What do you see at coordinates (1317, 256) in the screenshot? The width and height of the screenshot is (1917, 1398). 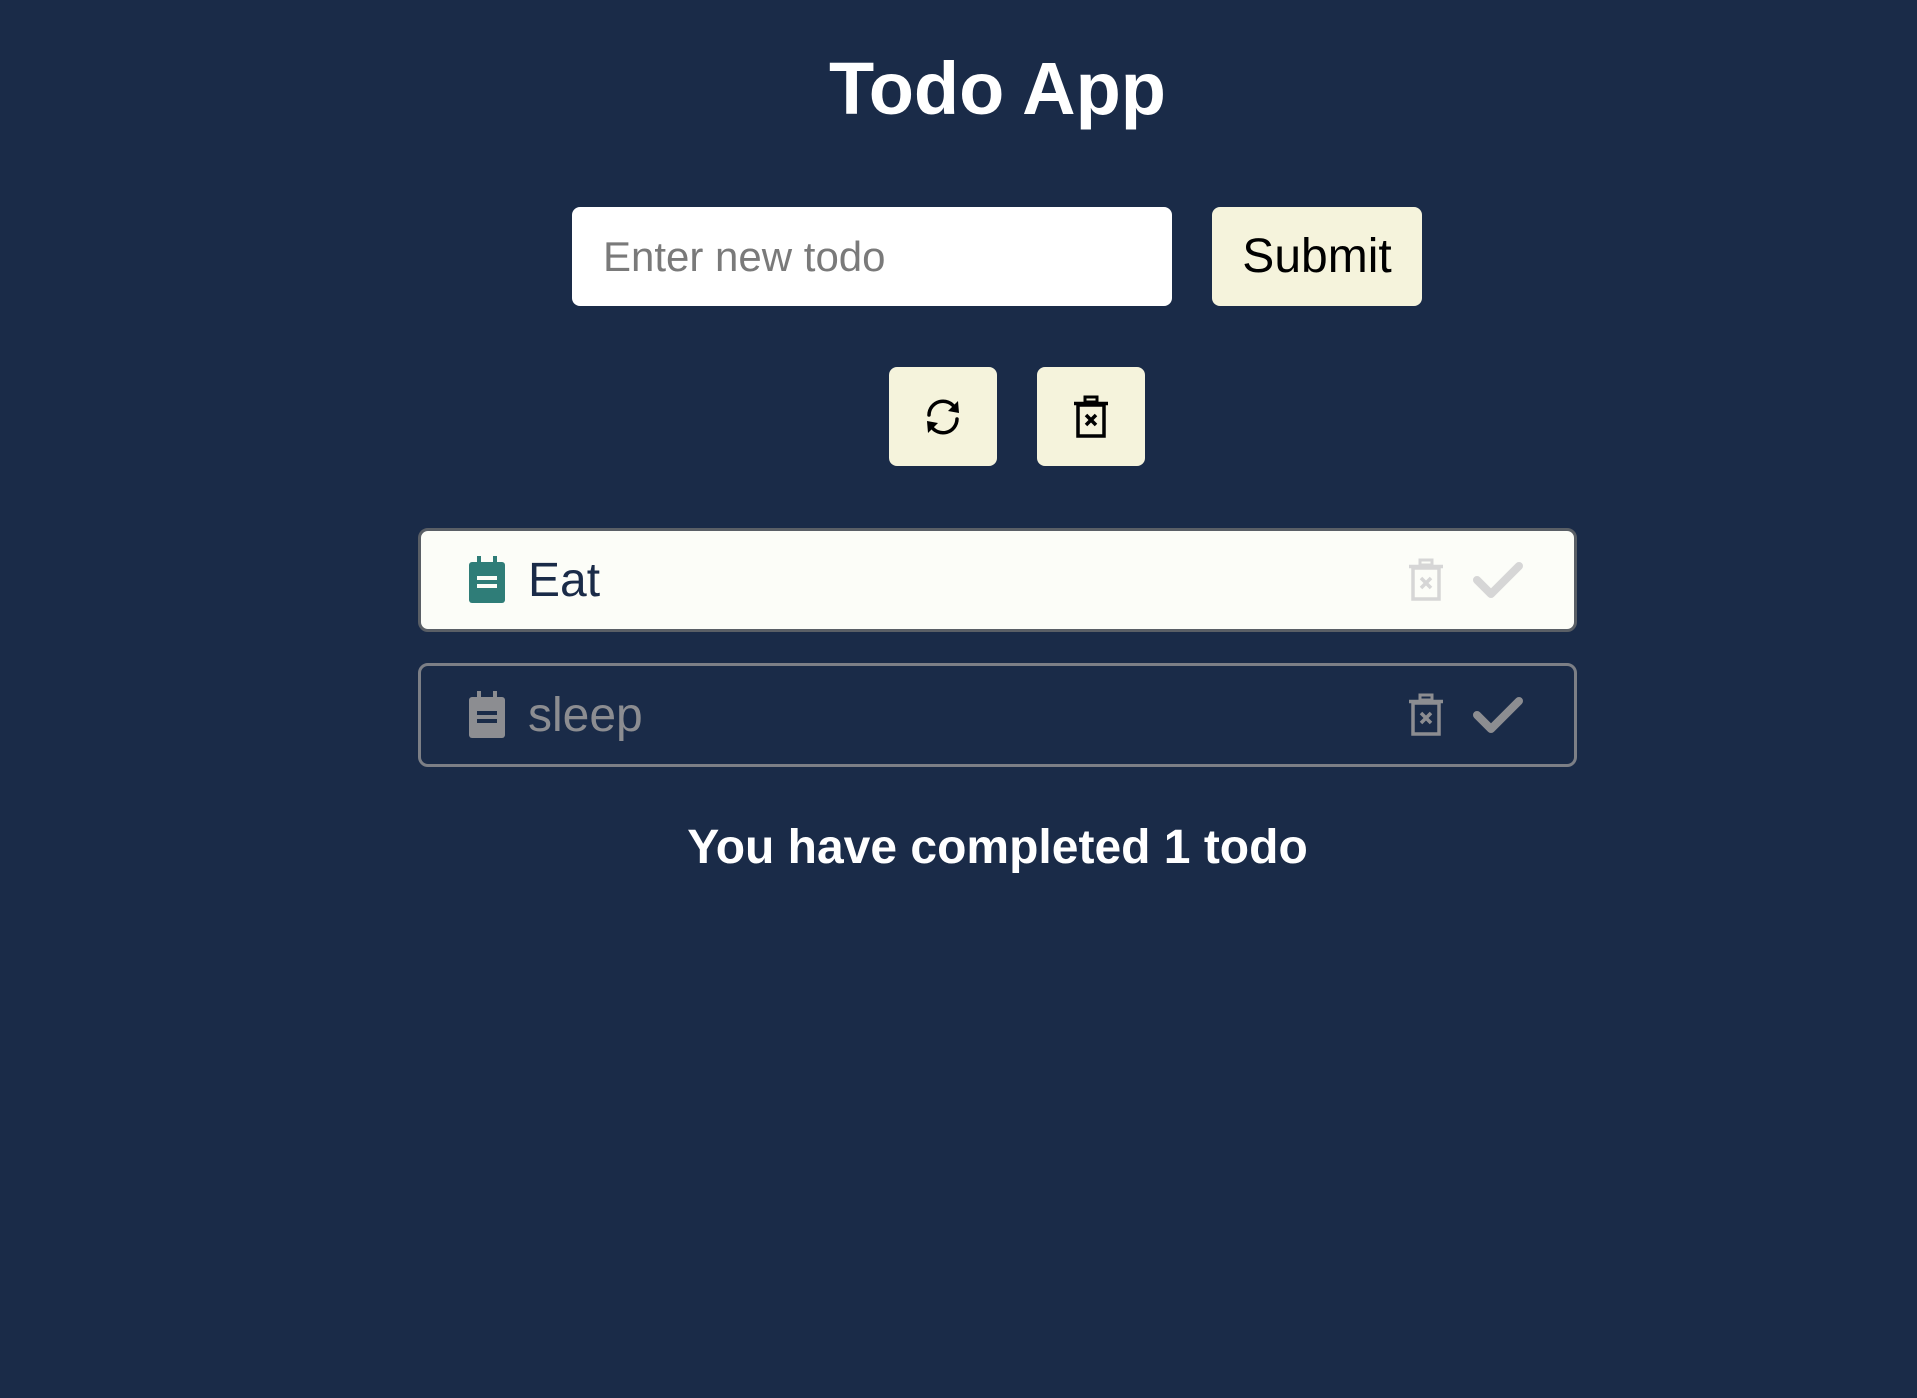 I see `submit-button: Submit` at bounding box center [1317, 256].